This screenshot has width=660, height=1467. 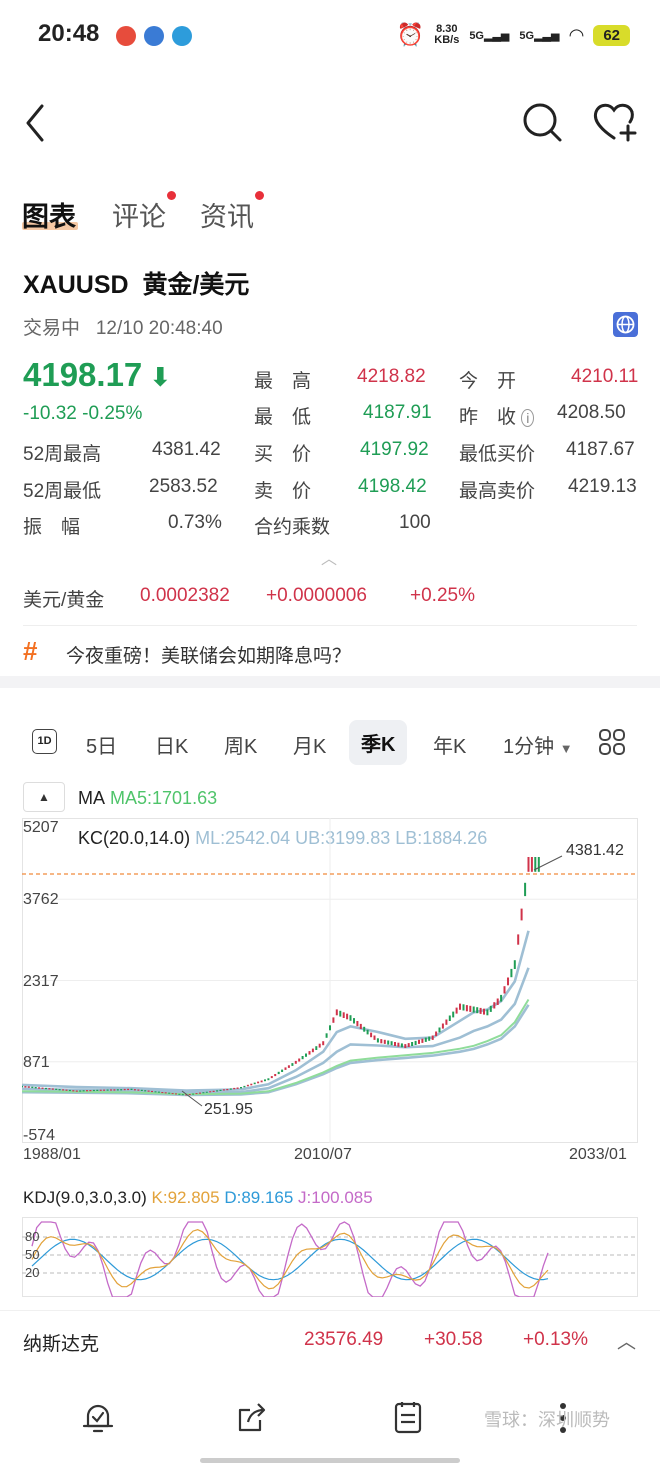 What do you see at coordinates (600, 449) in the screenshot?
I see `min-bid-value: 4187.67` at bounding box center [600, 449].